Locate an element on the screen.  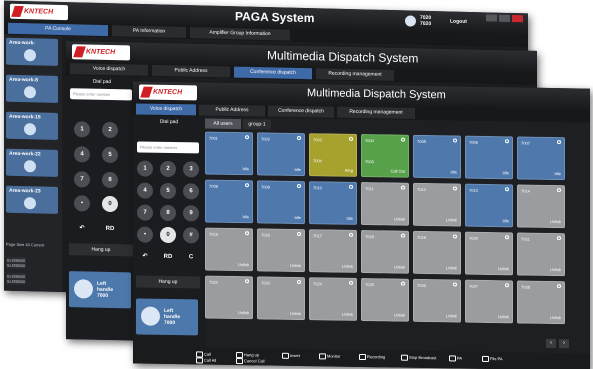
key-5: 5 is located at coordinates (168, 191).